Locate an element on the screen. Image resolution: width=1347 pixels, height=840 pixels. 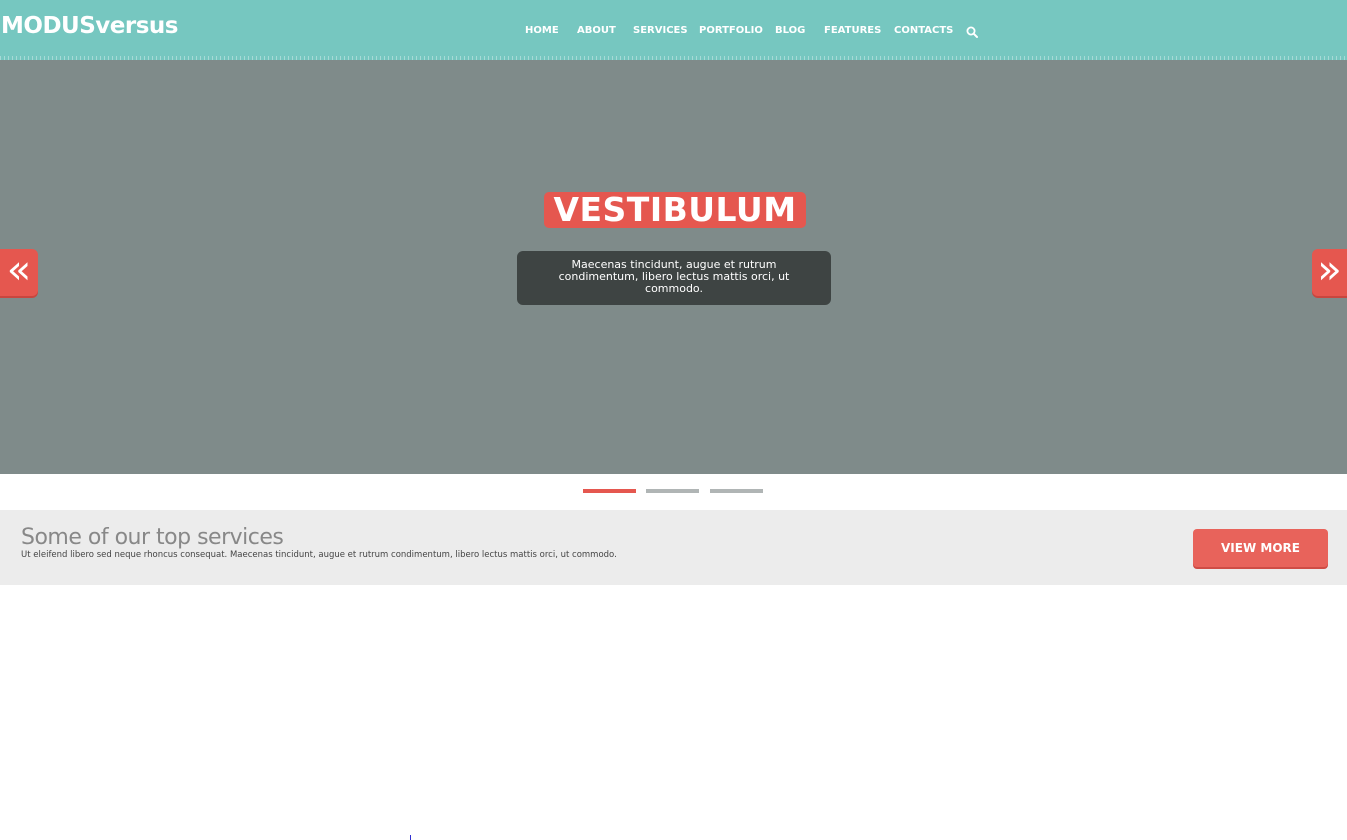
double-chevron-right-icon: » is located at coordinates (1329, 270).